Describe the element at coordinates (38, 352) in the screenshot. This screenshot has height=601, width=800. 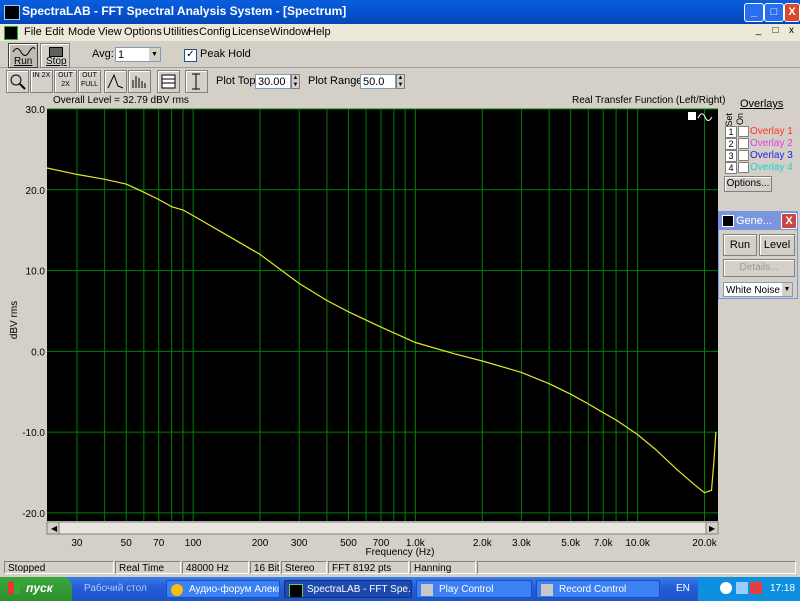
I see `y-tick-label: 0.0` at that location.